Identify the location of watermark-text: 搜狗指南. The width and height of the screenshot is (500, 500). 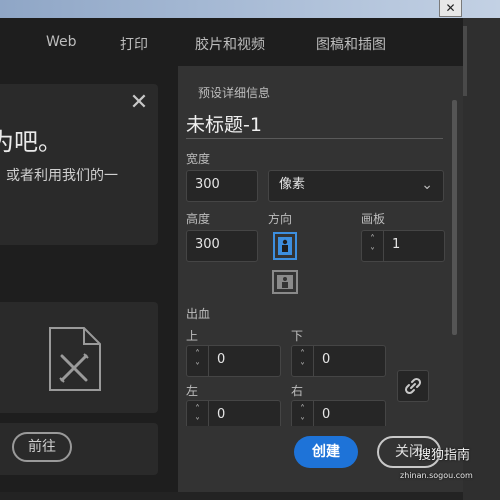
(444, 455).